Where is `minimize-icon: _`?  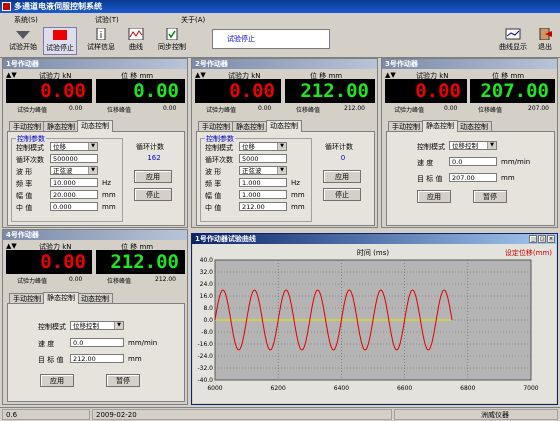
minimize-icon: _ is located at coordinates (533, 239).